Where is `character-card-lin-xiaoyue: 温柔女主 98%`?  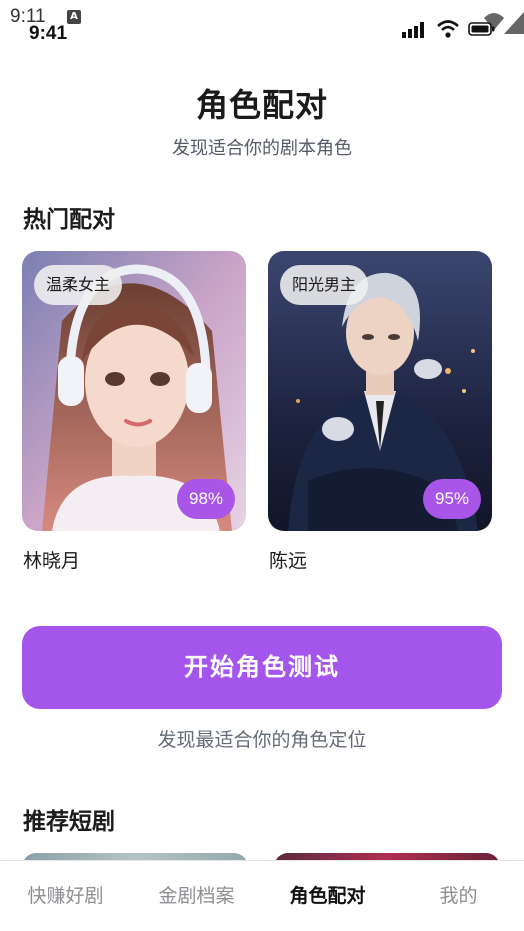
character-card-lin-xiaoyue: 温柔女主 98% is located at coordinates (134, 391).